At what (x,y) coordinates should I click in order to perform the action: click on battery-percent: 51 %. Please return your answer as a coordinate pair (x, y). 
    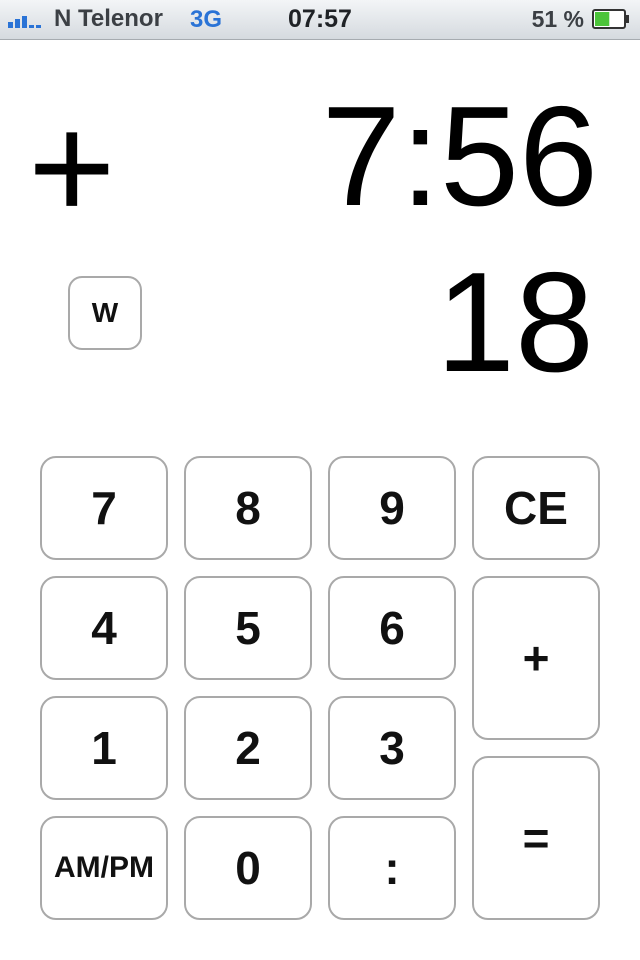
    Looking at the image, I should click on (557, 19).